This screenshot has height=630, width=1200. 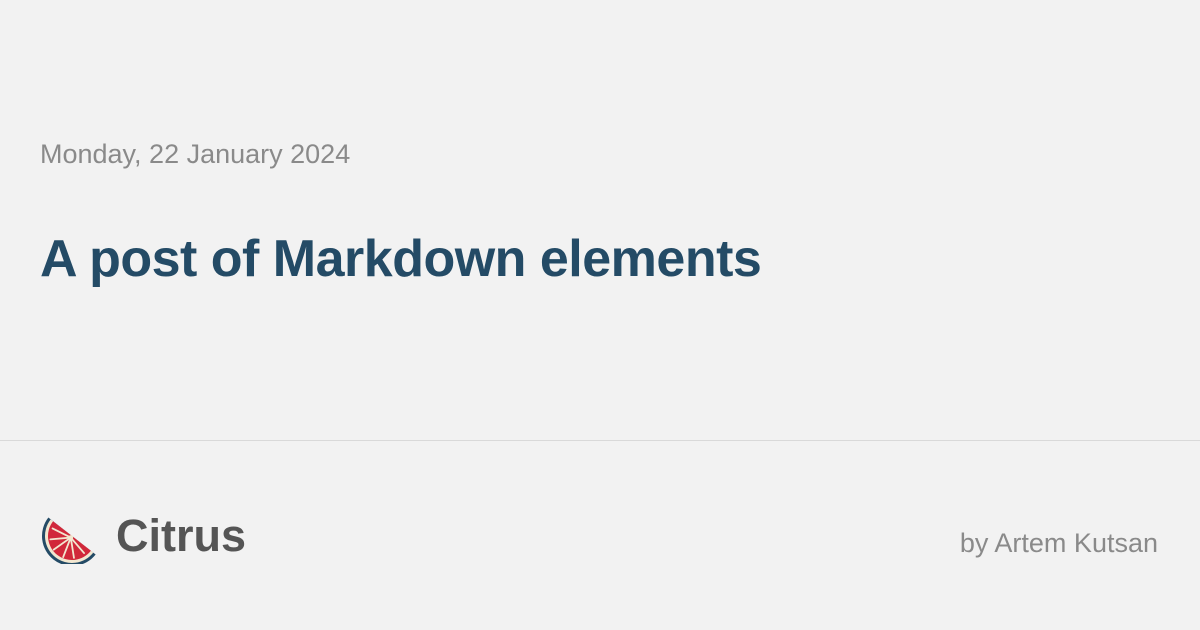 What do you see at coordinates (1058, 543) in the screenshot?
I see `author-byline: by Artem Kutsan` at bounding box center [1058, 543].